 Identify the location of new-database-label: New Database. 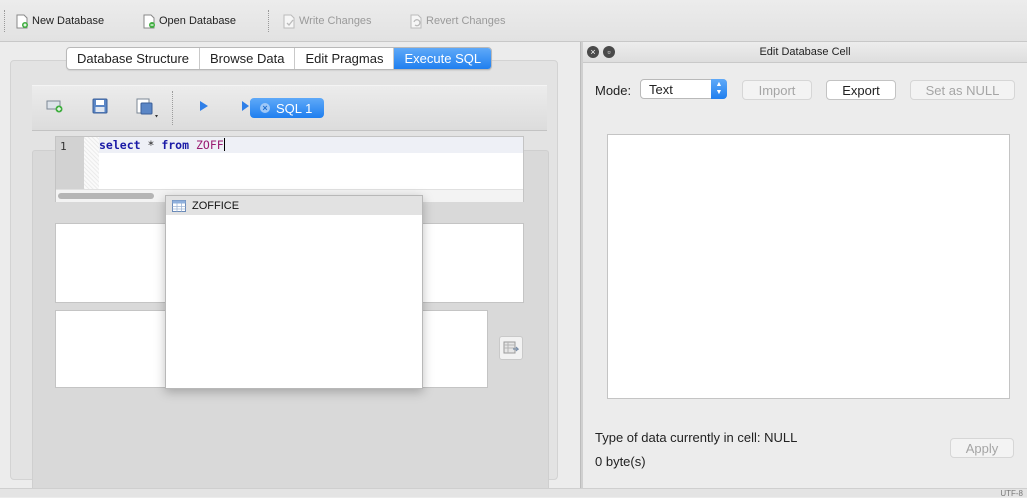
(68, 21).